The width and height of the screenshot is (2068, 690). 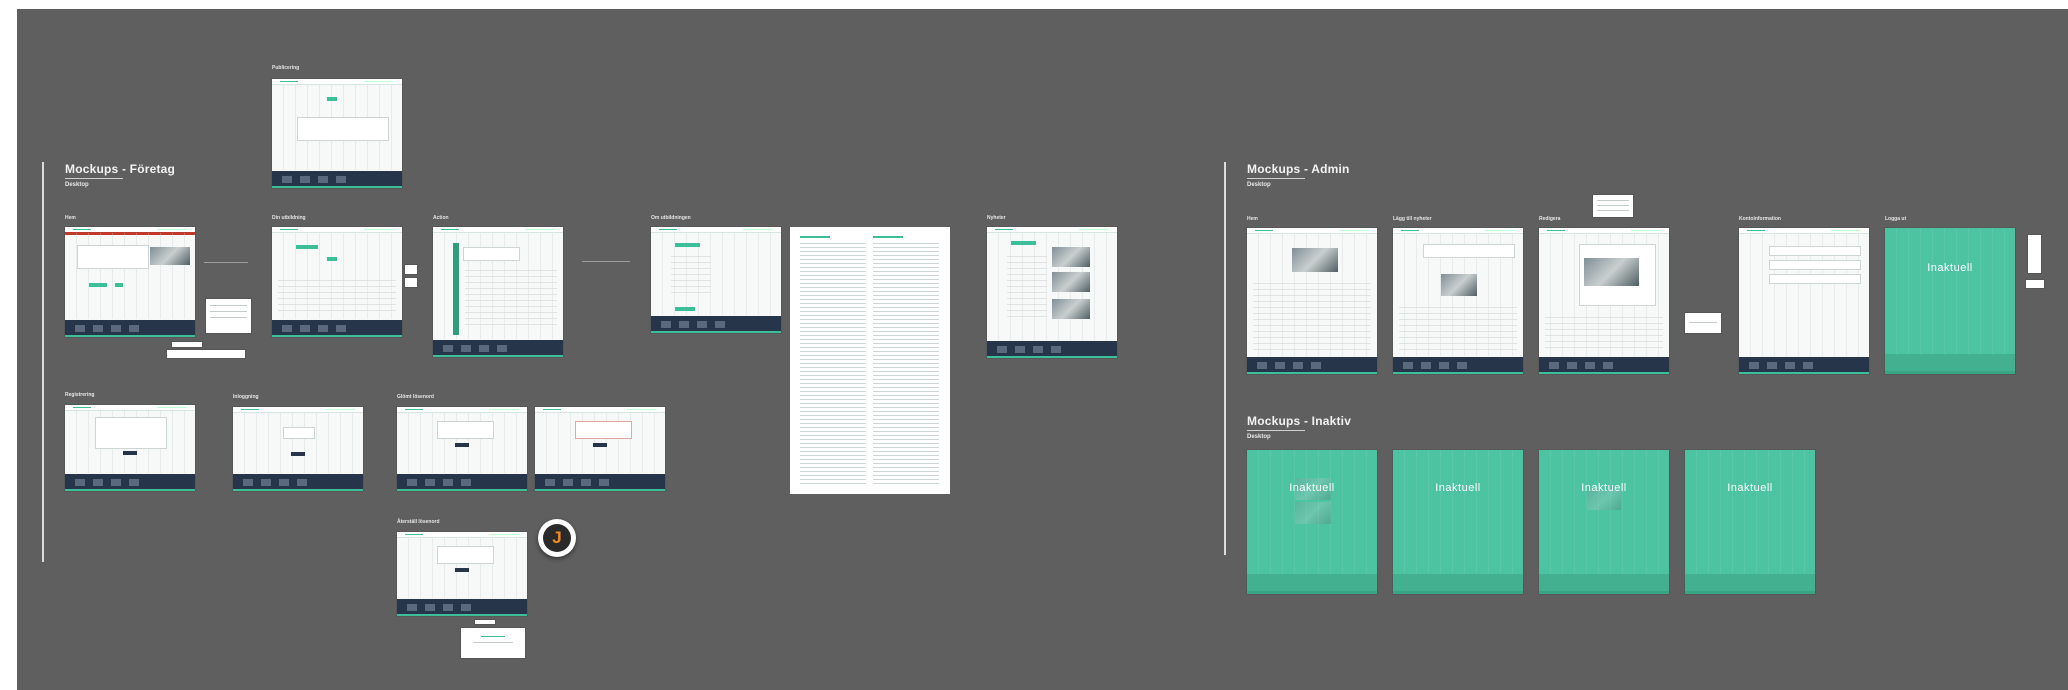 What do you see at coordinates (1703, 323) in the screenshot?
I see `popup-redigera-confirm` at bounding box center [1703, 323].